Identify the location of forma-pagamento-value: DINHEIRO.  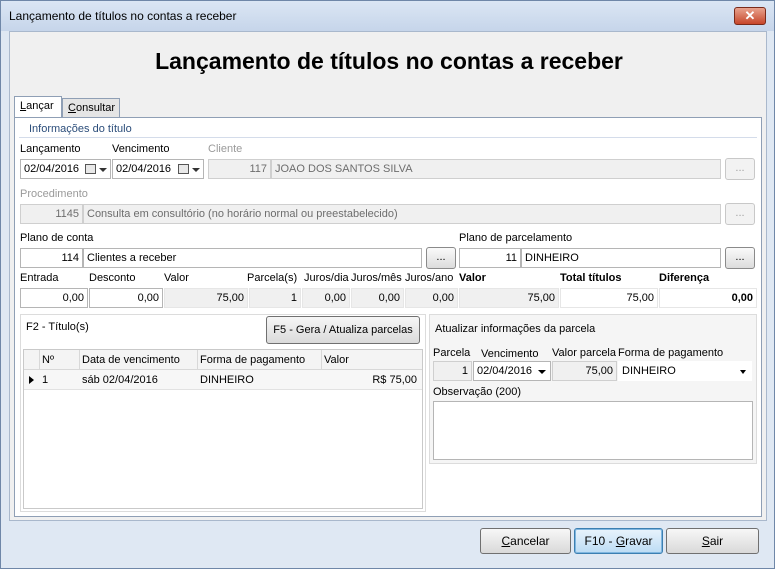
(649, 371).